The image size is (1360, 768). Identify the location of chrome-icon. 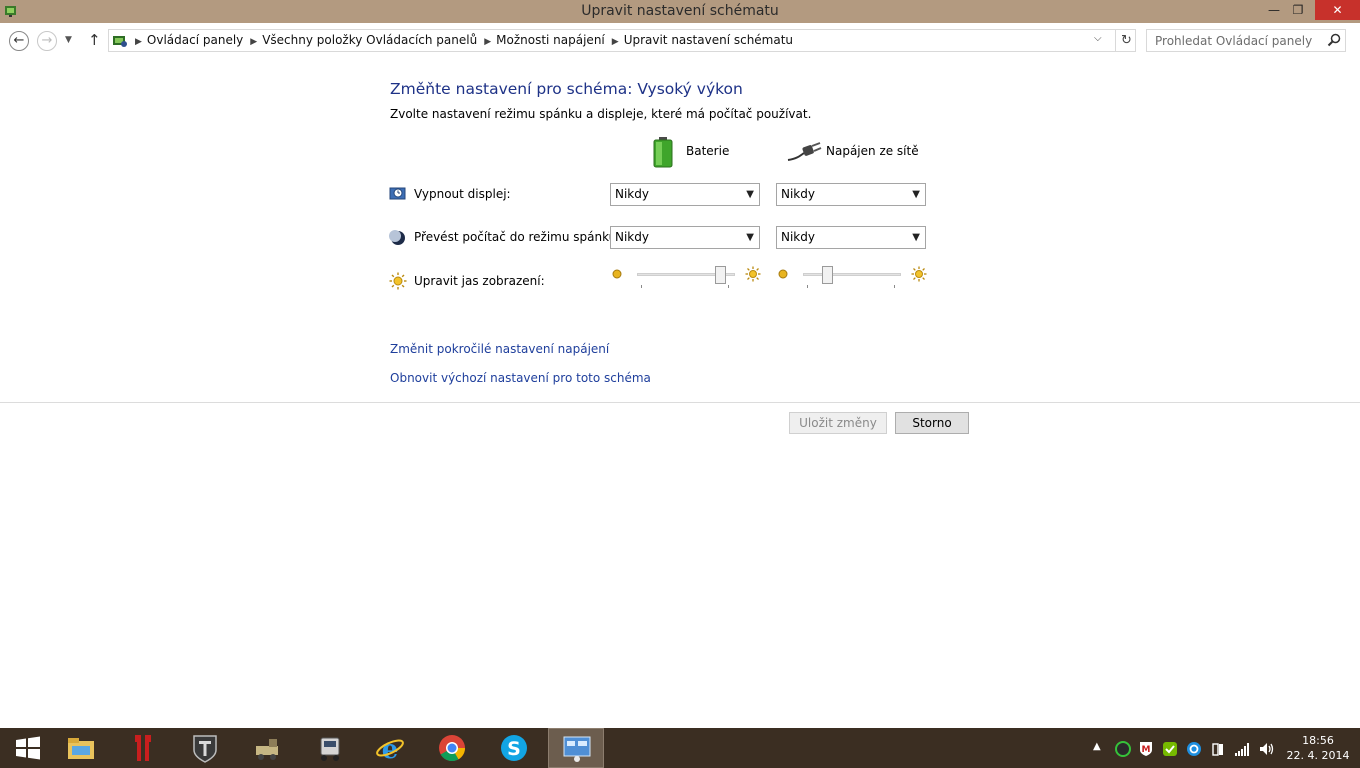
(452, 748).